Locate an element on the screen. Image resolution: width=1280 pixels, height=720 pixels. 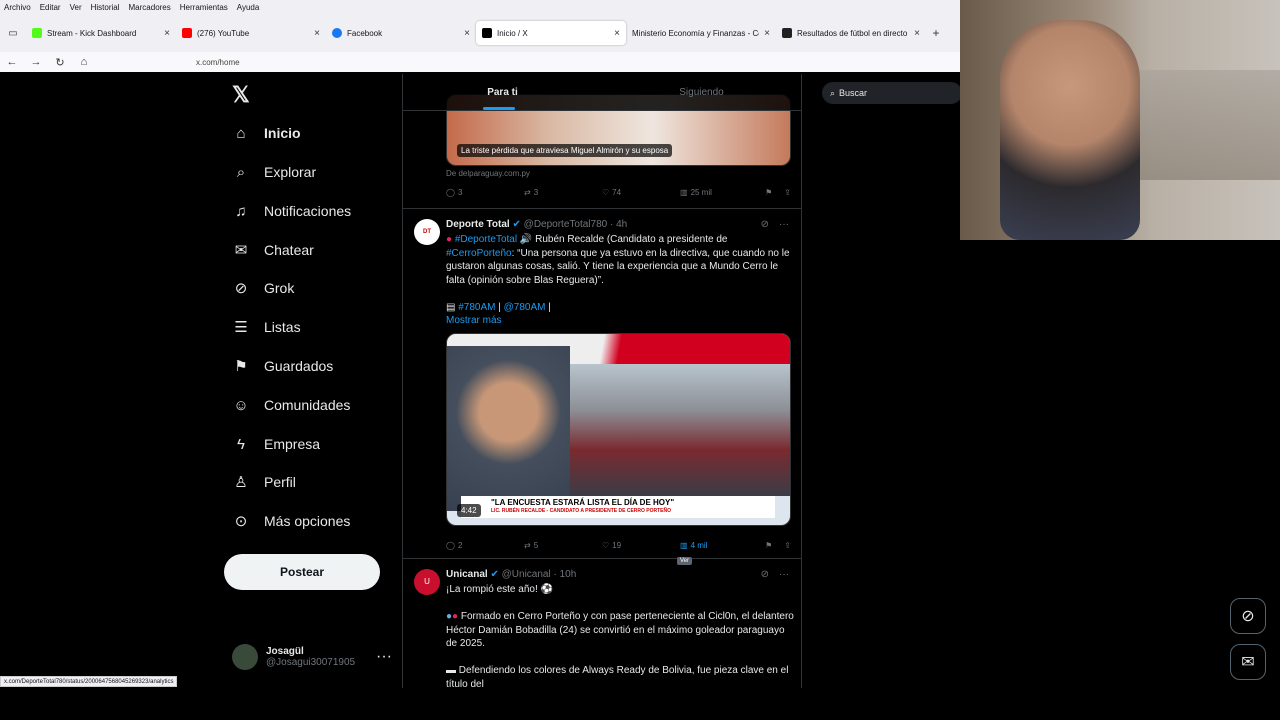
tab-x: Inicio / X × is located at coordinates (551, 33).